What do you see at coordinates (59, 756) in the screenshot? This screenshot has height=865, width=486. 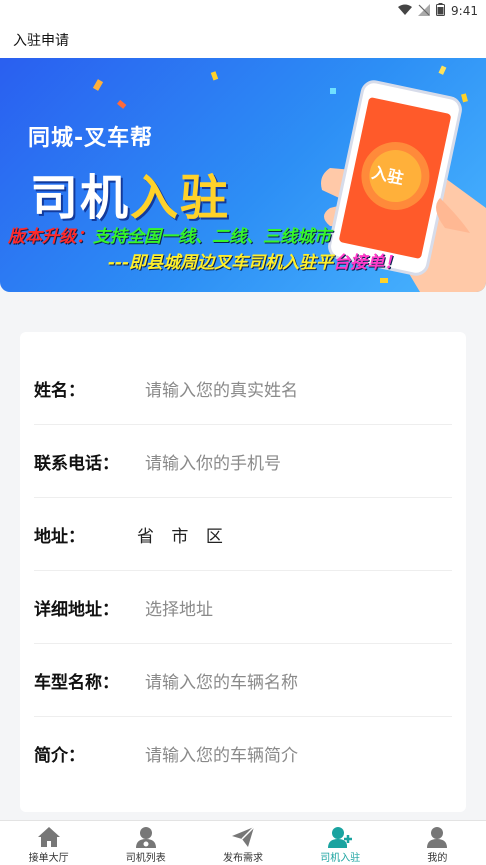 I see `intro-label: 简介：` at bounding box center [59, 756].